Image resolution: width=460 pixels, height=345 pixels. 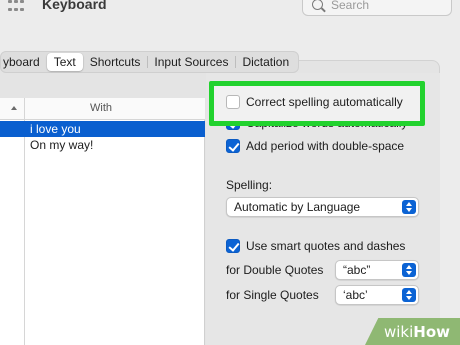 I want to click on title-bar: Keyboard Search, so click(x=230, y=20).